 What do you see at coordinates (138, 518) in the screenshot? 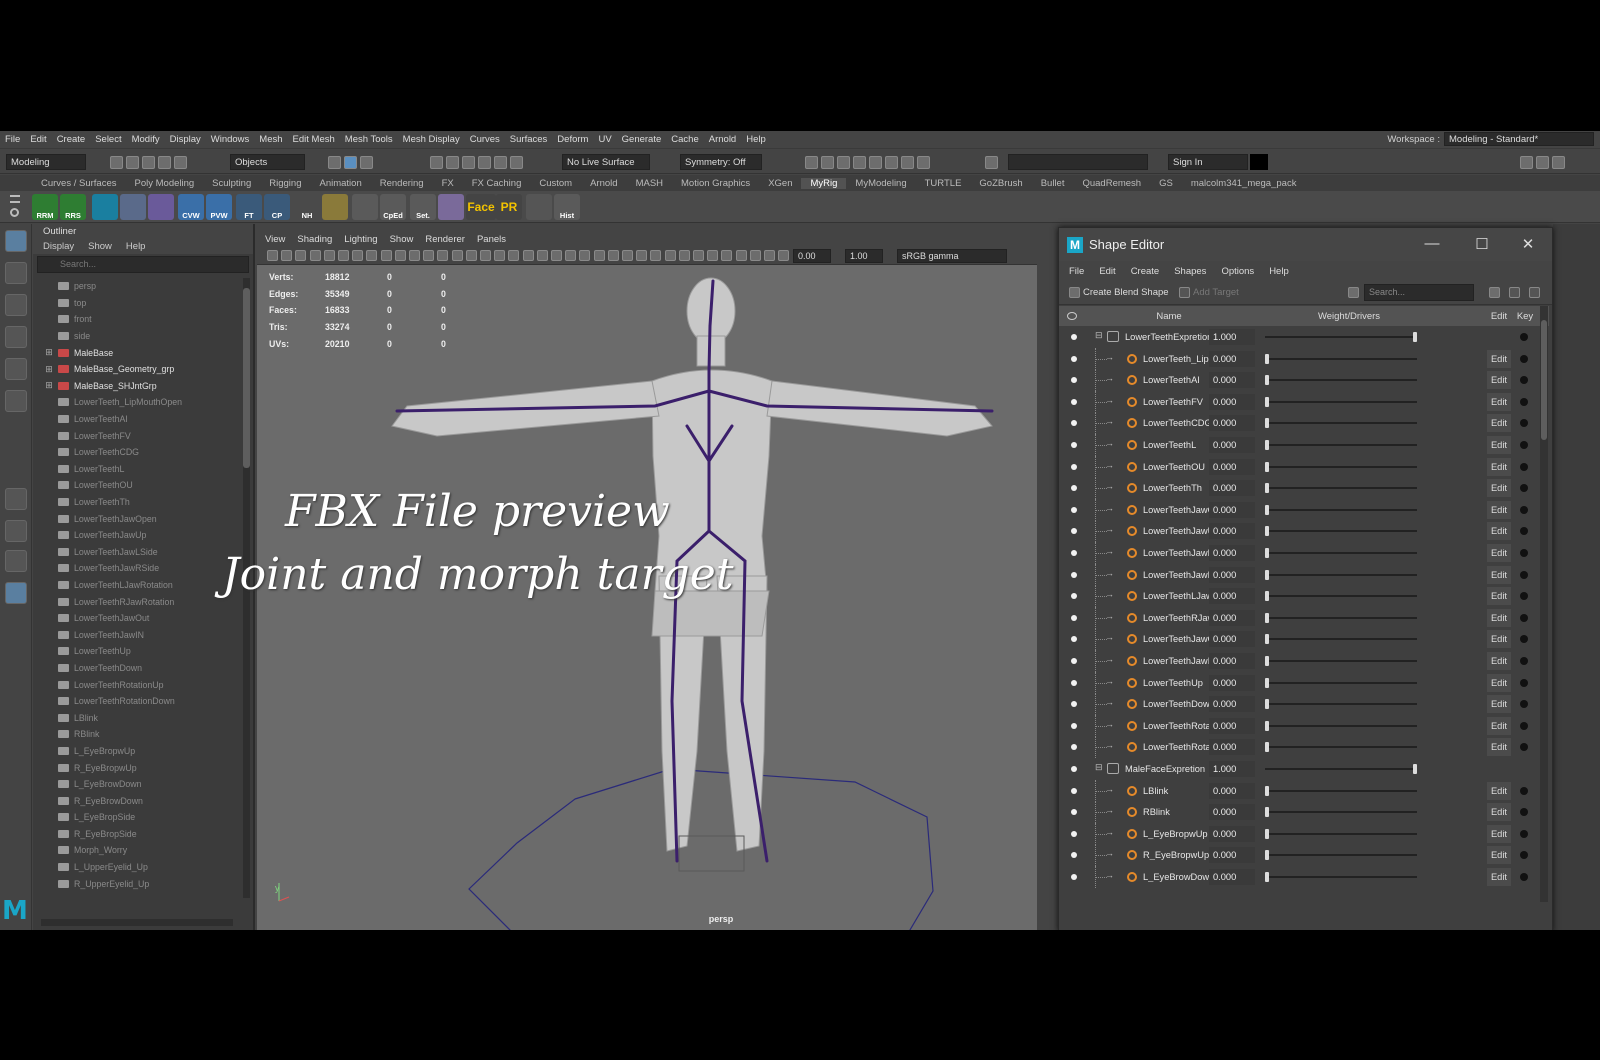
I see `outliner-item: LowerTeethJawOpen` at bounding box center [138, 518].